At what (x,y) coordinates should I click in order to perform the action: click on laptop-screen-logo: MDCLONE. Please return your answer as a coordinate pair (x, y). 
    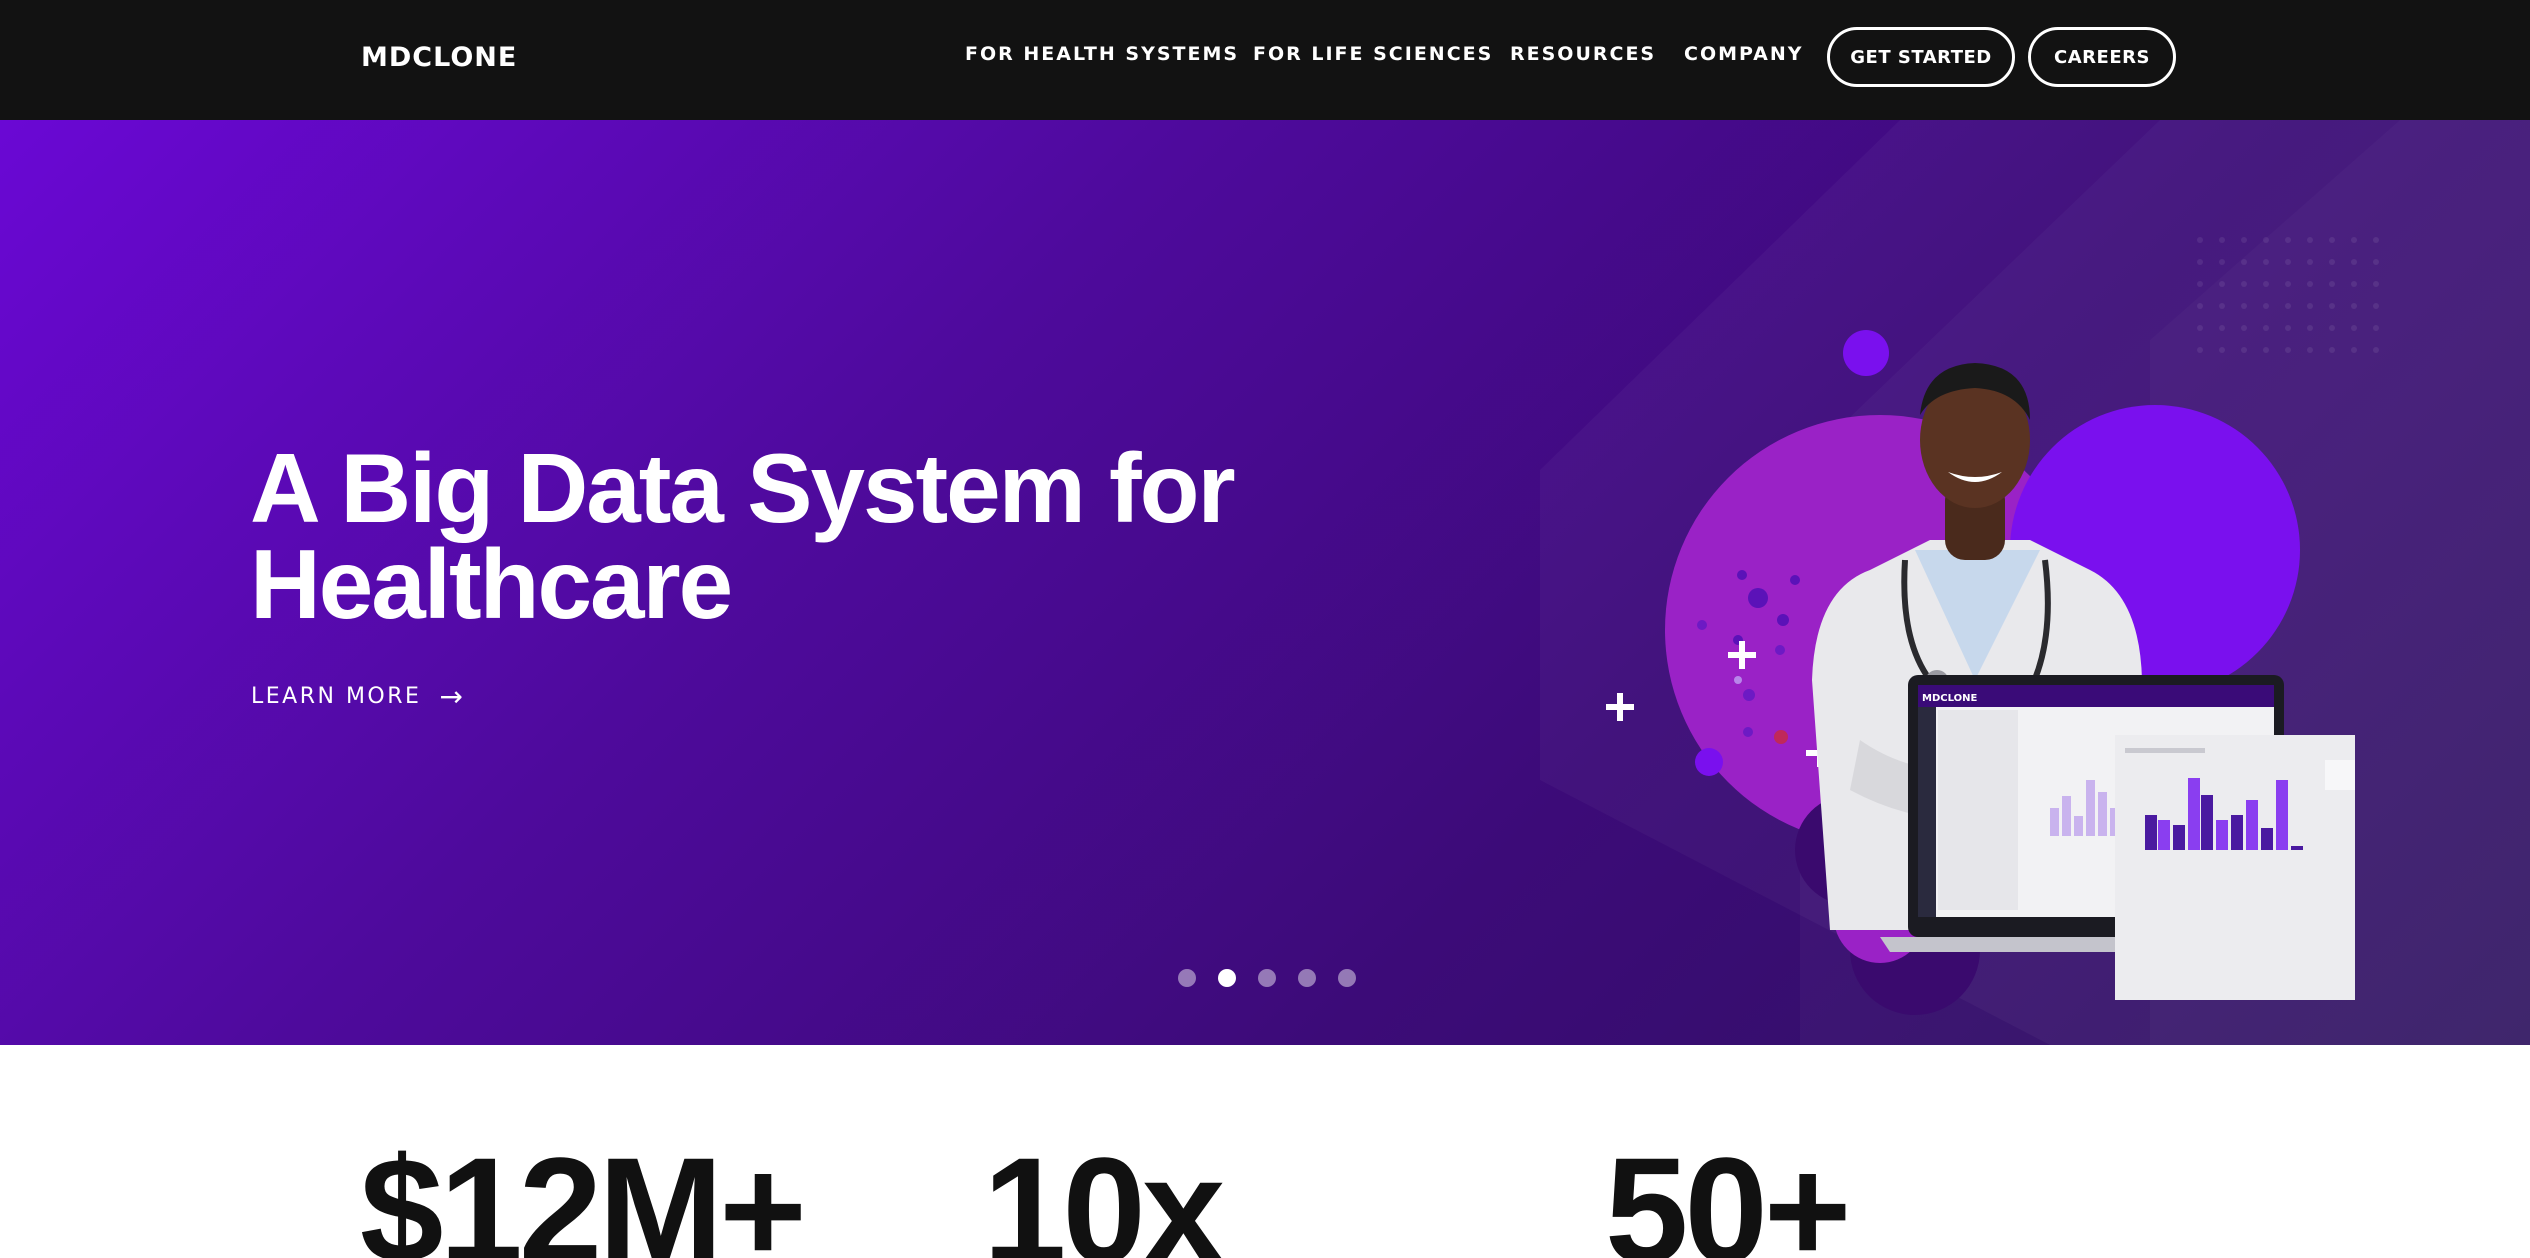
    Looking at the image, I should click on (1949, 698).